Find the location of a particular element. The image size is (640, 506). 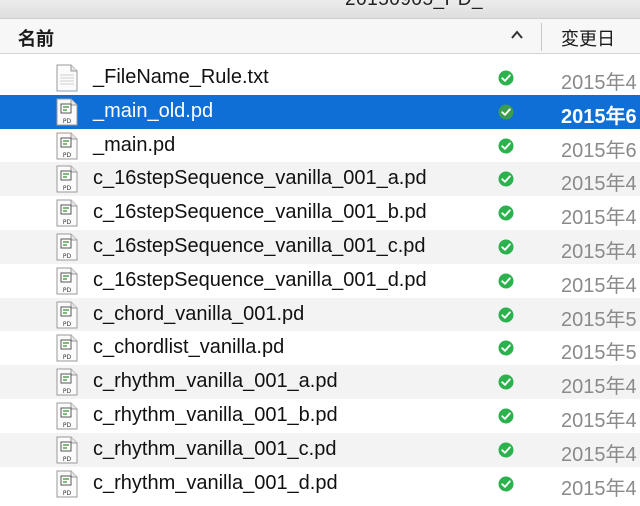

file-row: PD _main_old.pd 2015年6 is located at coordinates (320, 111).